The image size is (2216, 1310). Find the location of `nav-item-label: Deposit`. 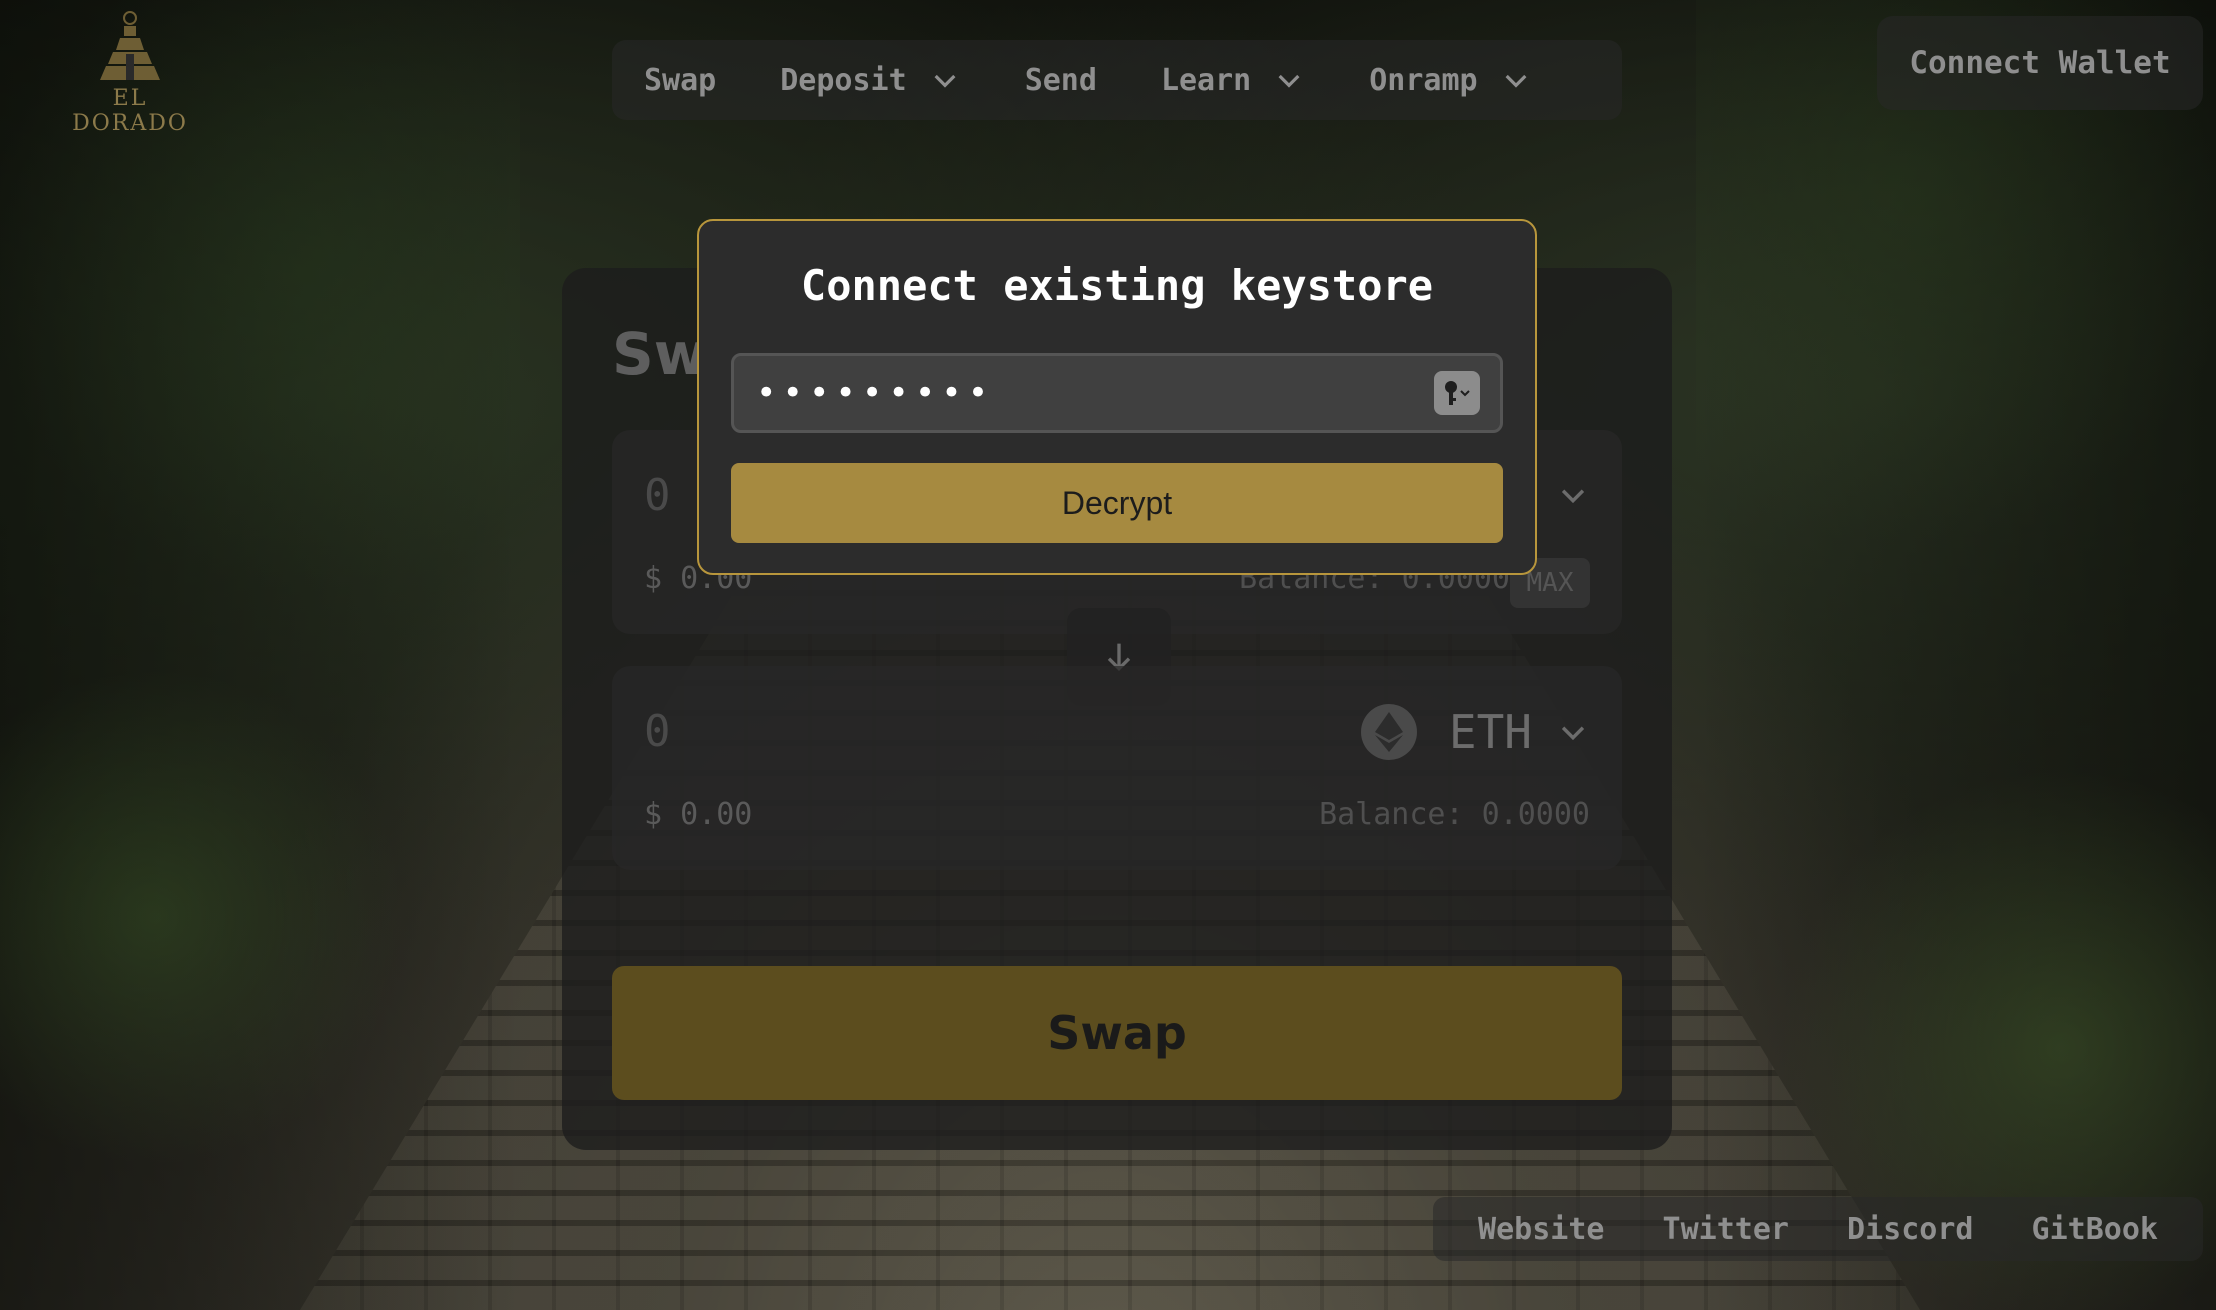

nav-item-label: Deposit is located at coordinates (843, 80).